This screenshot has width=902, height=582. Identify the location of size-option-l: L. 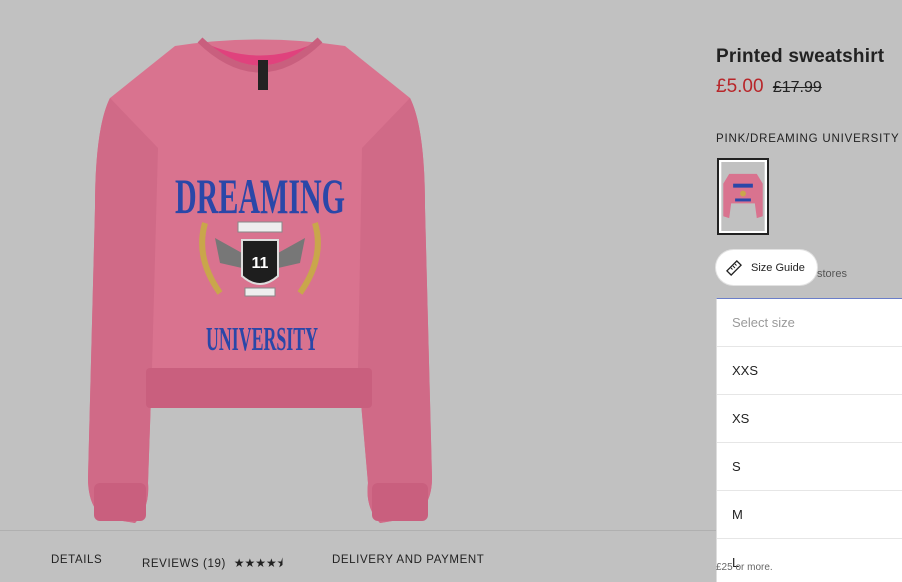
(809, 560).